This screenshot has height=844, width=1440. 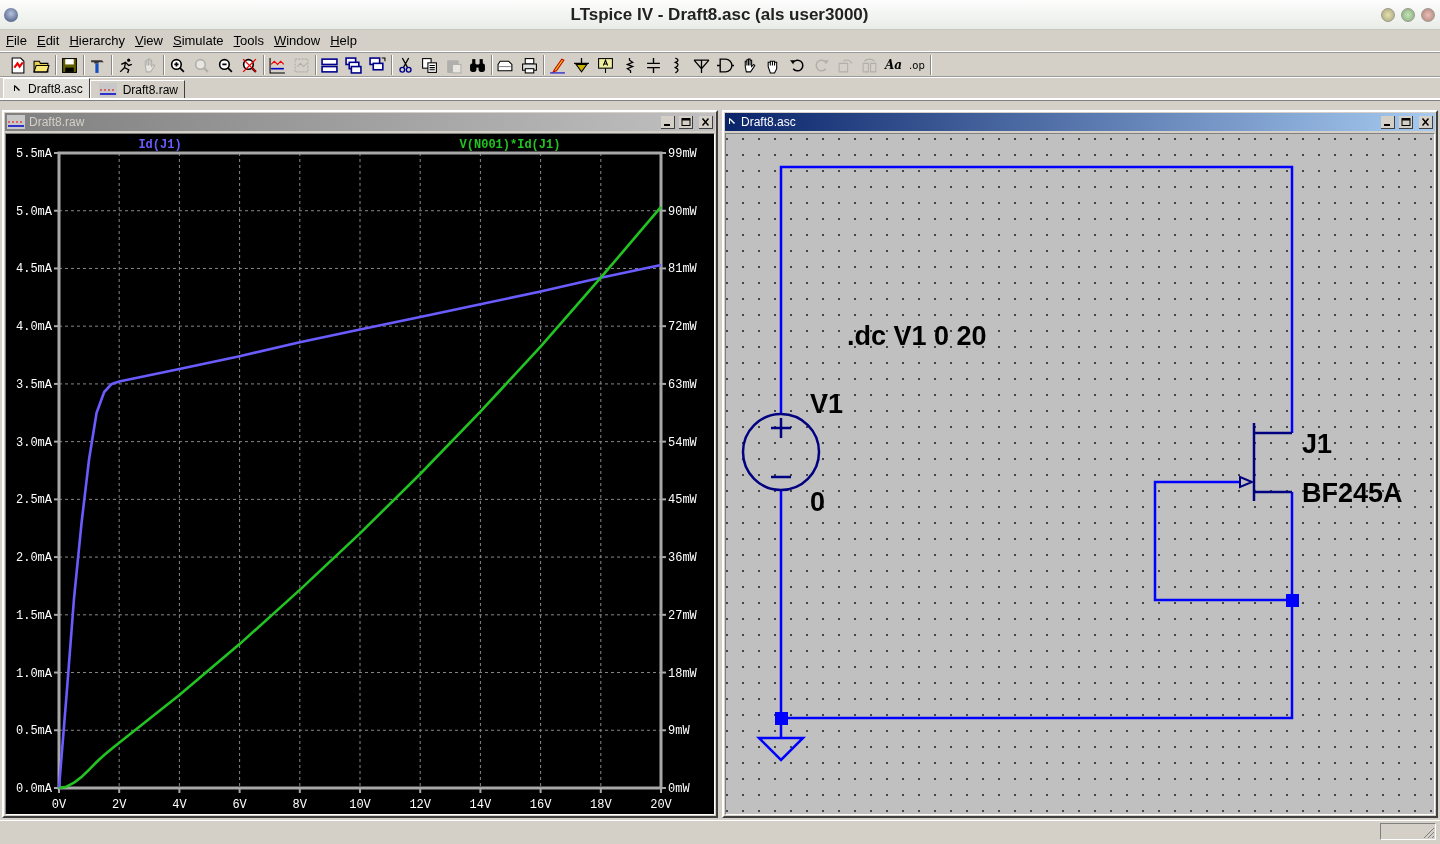 What do you see at coordinates (429, 65) in the screenshot?
I see `copy-icon` at bounding box center [429, 65].